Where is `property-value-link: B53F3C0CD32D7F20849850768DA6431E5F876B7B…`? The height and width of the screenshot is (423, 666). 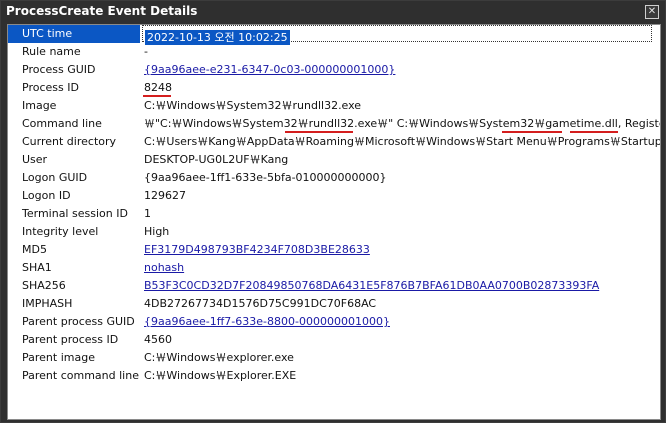
property-value-link: B53F3C0CD32D7F20849850768DA6431E5F876B7B… is located at coordinates (371, 286).